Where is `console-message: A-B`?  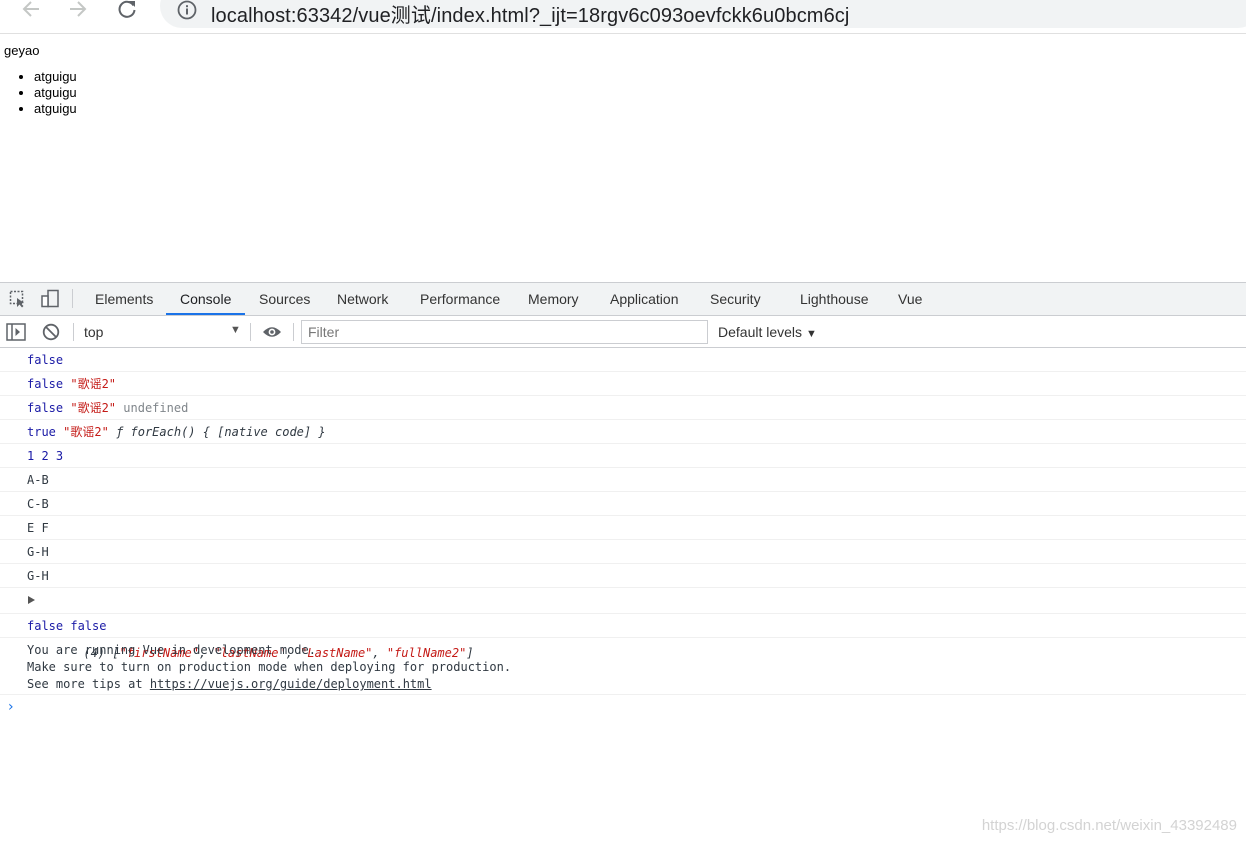 console-message: A-B is located at coordinates (623, 480).